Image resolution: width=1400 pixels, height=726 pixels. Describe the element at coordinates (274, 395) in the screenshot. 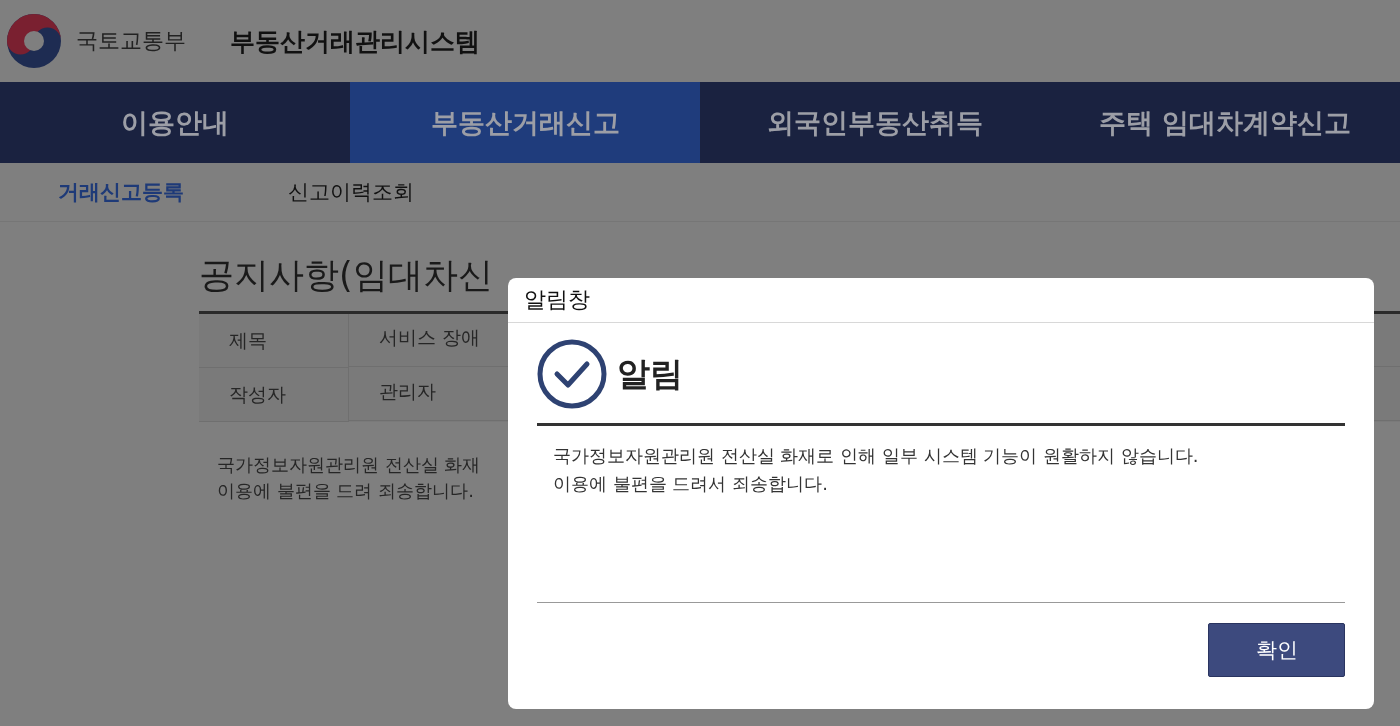

I see `table-header-cell: 작성자` at that location.